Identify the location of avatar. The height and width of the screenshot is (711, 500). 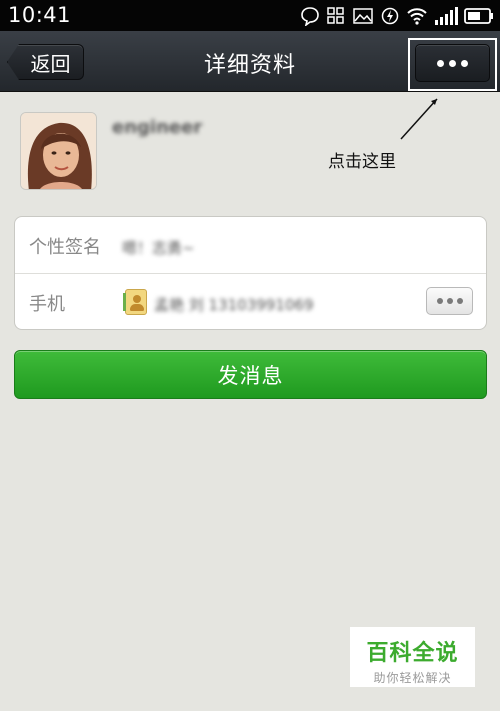
(58, 151).